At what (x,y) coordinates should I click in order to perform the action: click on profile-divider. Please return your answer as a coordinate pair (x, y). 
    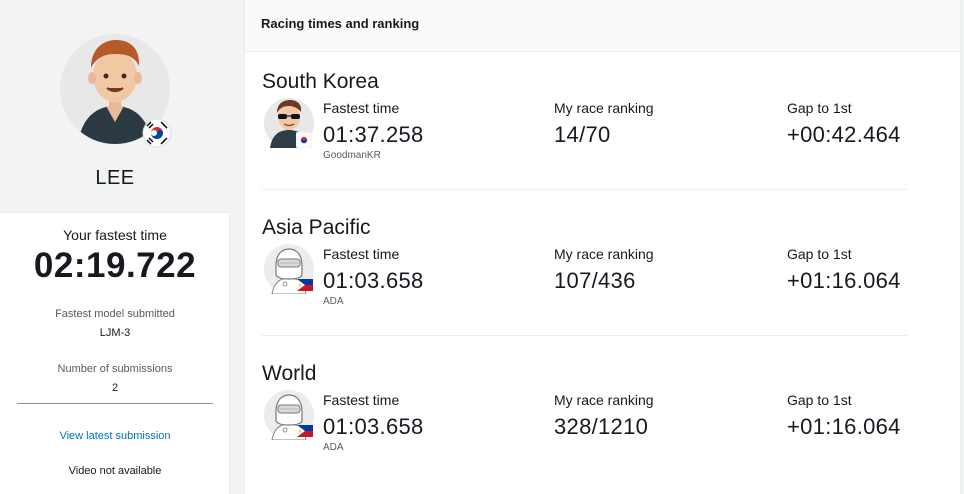
    Looking at the image, I should click on (115, 403).